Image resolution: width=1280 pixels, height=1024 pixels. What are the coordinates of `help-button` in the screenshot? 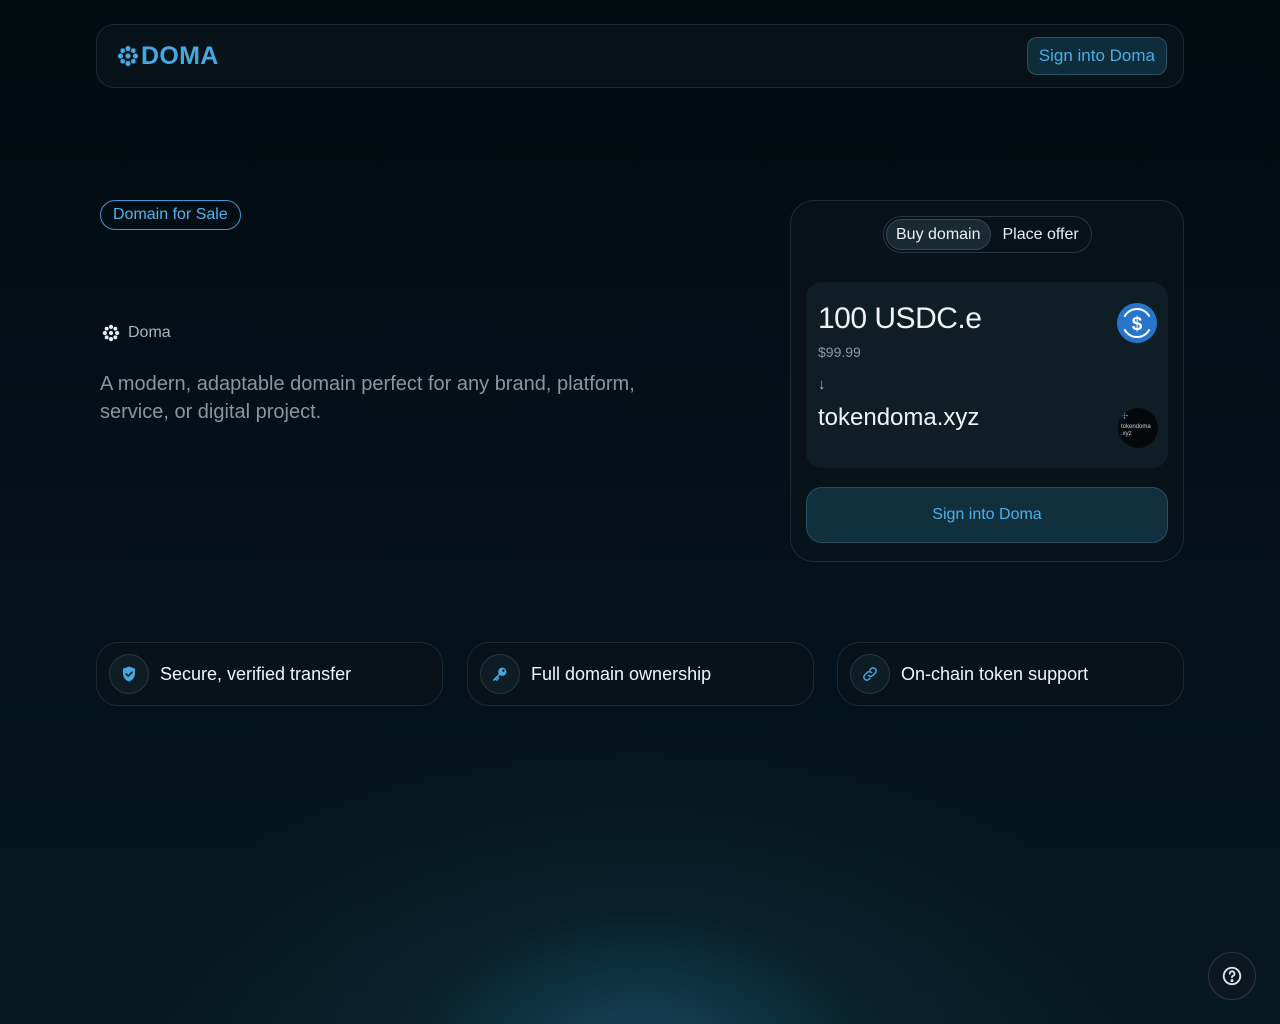 It's located at (1232, 976).